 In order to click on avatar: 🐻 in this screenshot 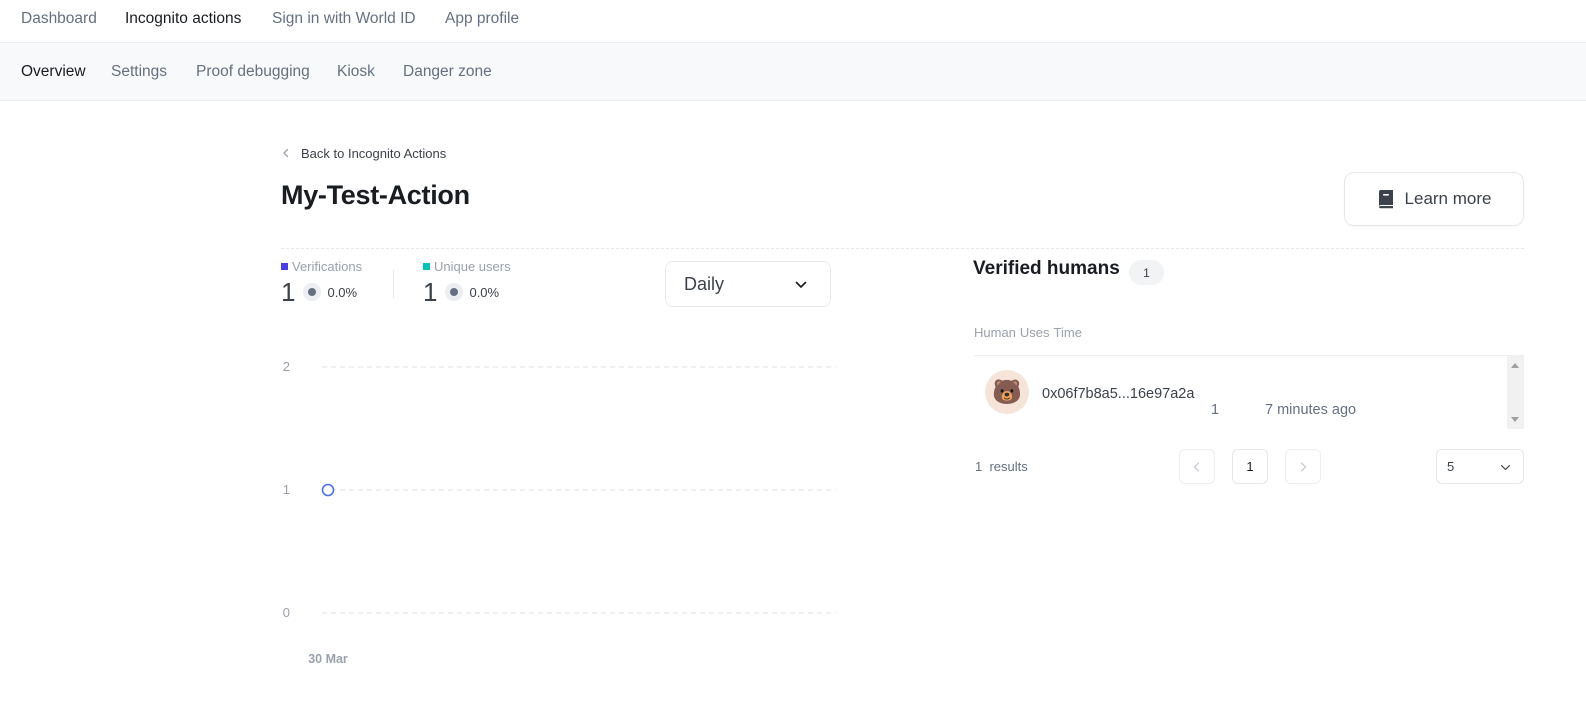, I will do `click(1007, 392)`.